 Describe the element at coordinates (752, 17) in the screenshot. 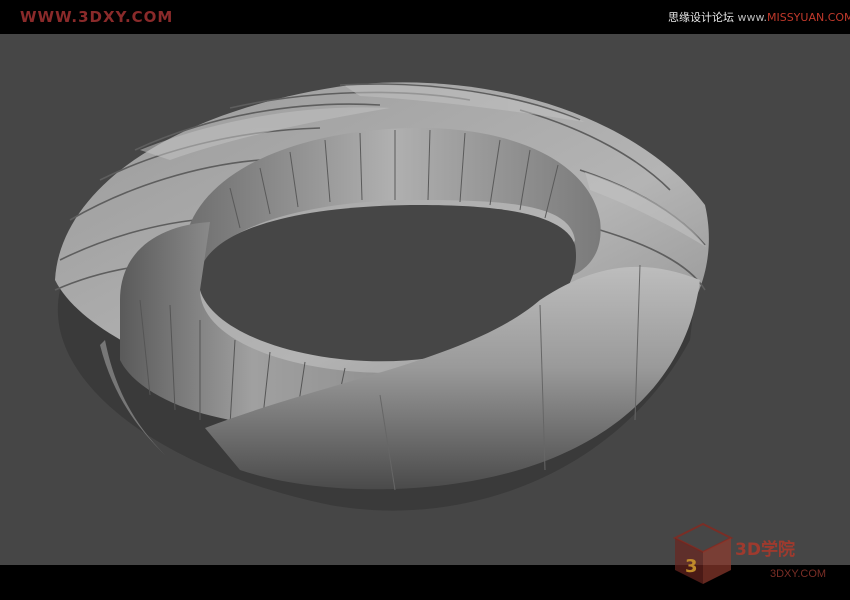

I see `url-prefix: www.` at that location.